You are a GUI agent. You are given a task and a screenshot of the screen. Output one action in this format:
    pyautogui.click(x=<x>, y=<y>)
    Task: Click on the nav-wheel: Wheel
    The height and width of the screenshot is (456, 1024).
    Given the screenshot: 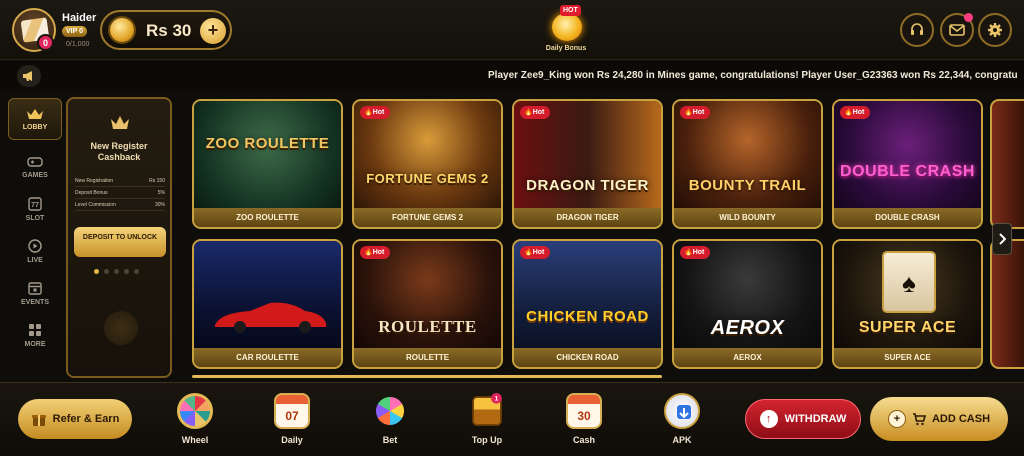 What is the action you would take?
    pyautogui.click(x=195, y=423)
    